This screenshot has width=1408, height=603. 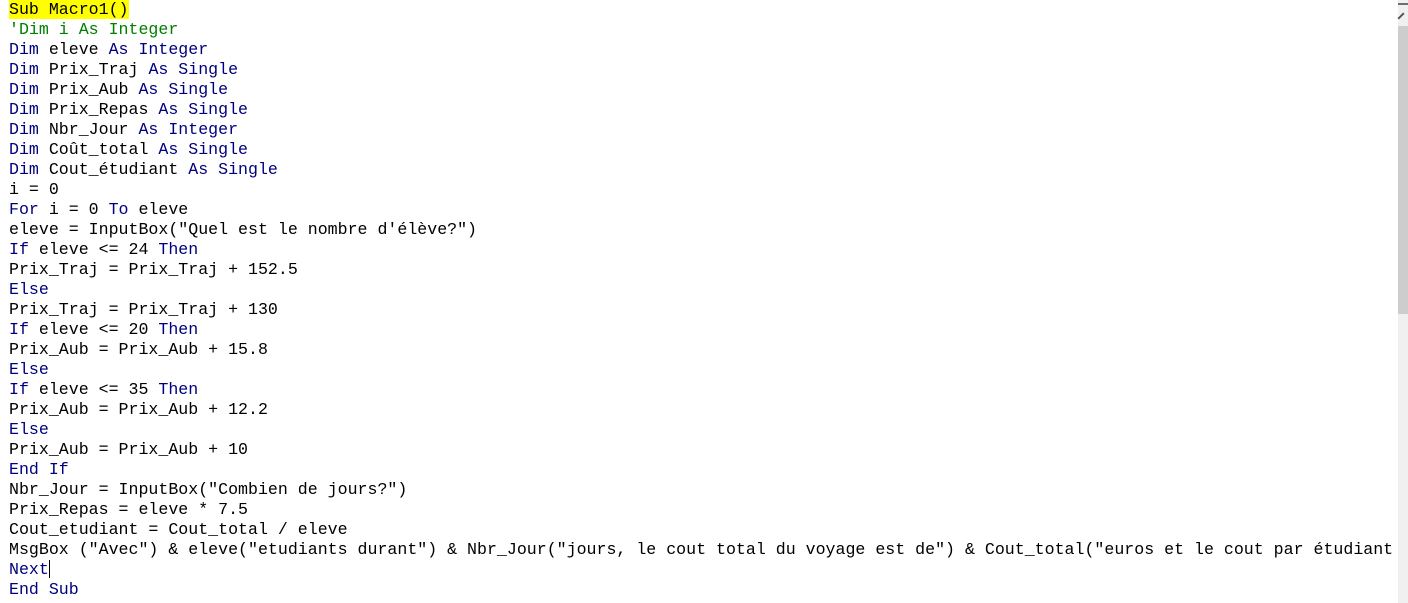 I want to click on vertical-scrollbar, so click(x=1402, y=301).